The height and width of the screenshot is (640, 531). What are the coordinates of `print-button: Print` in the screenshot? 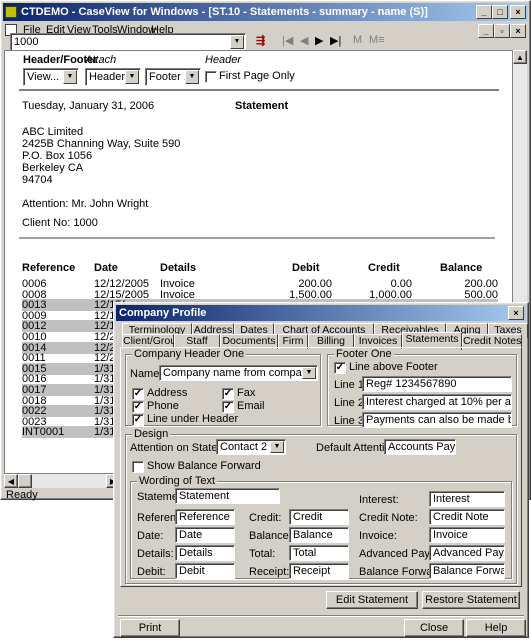 It's located at (150, 628).